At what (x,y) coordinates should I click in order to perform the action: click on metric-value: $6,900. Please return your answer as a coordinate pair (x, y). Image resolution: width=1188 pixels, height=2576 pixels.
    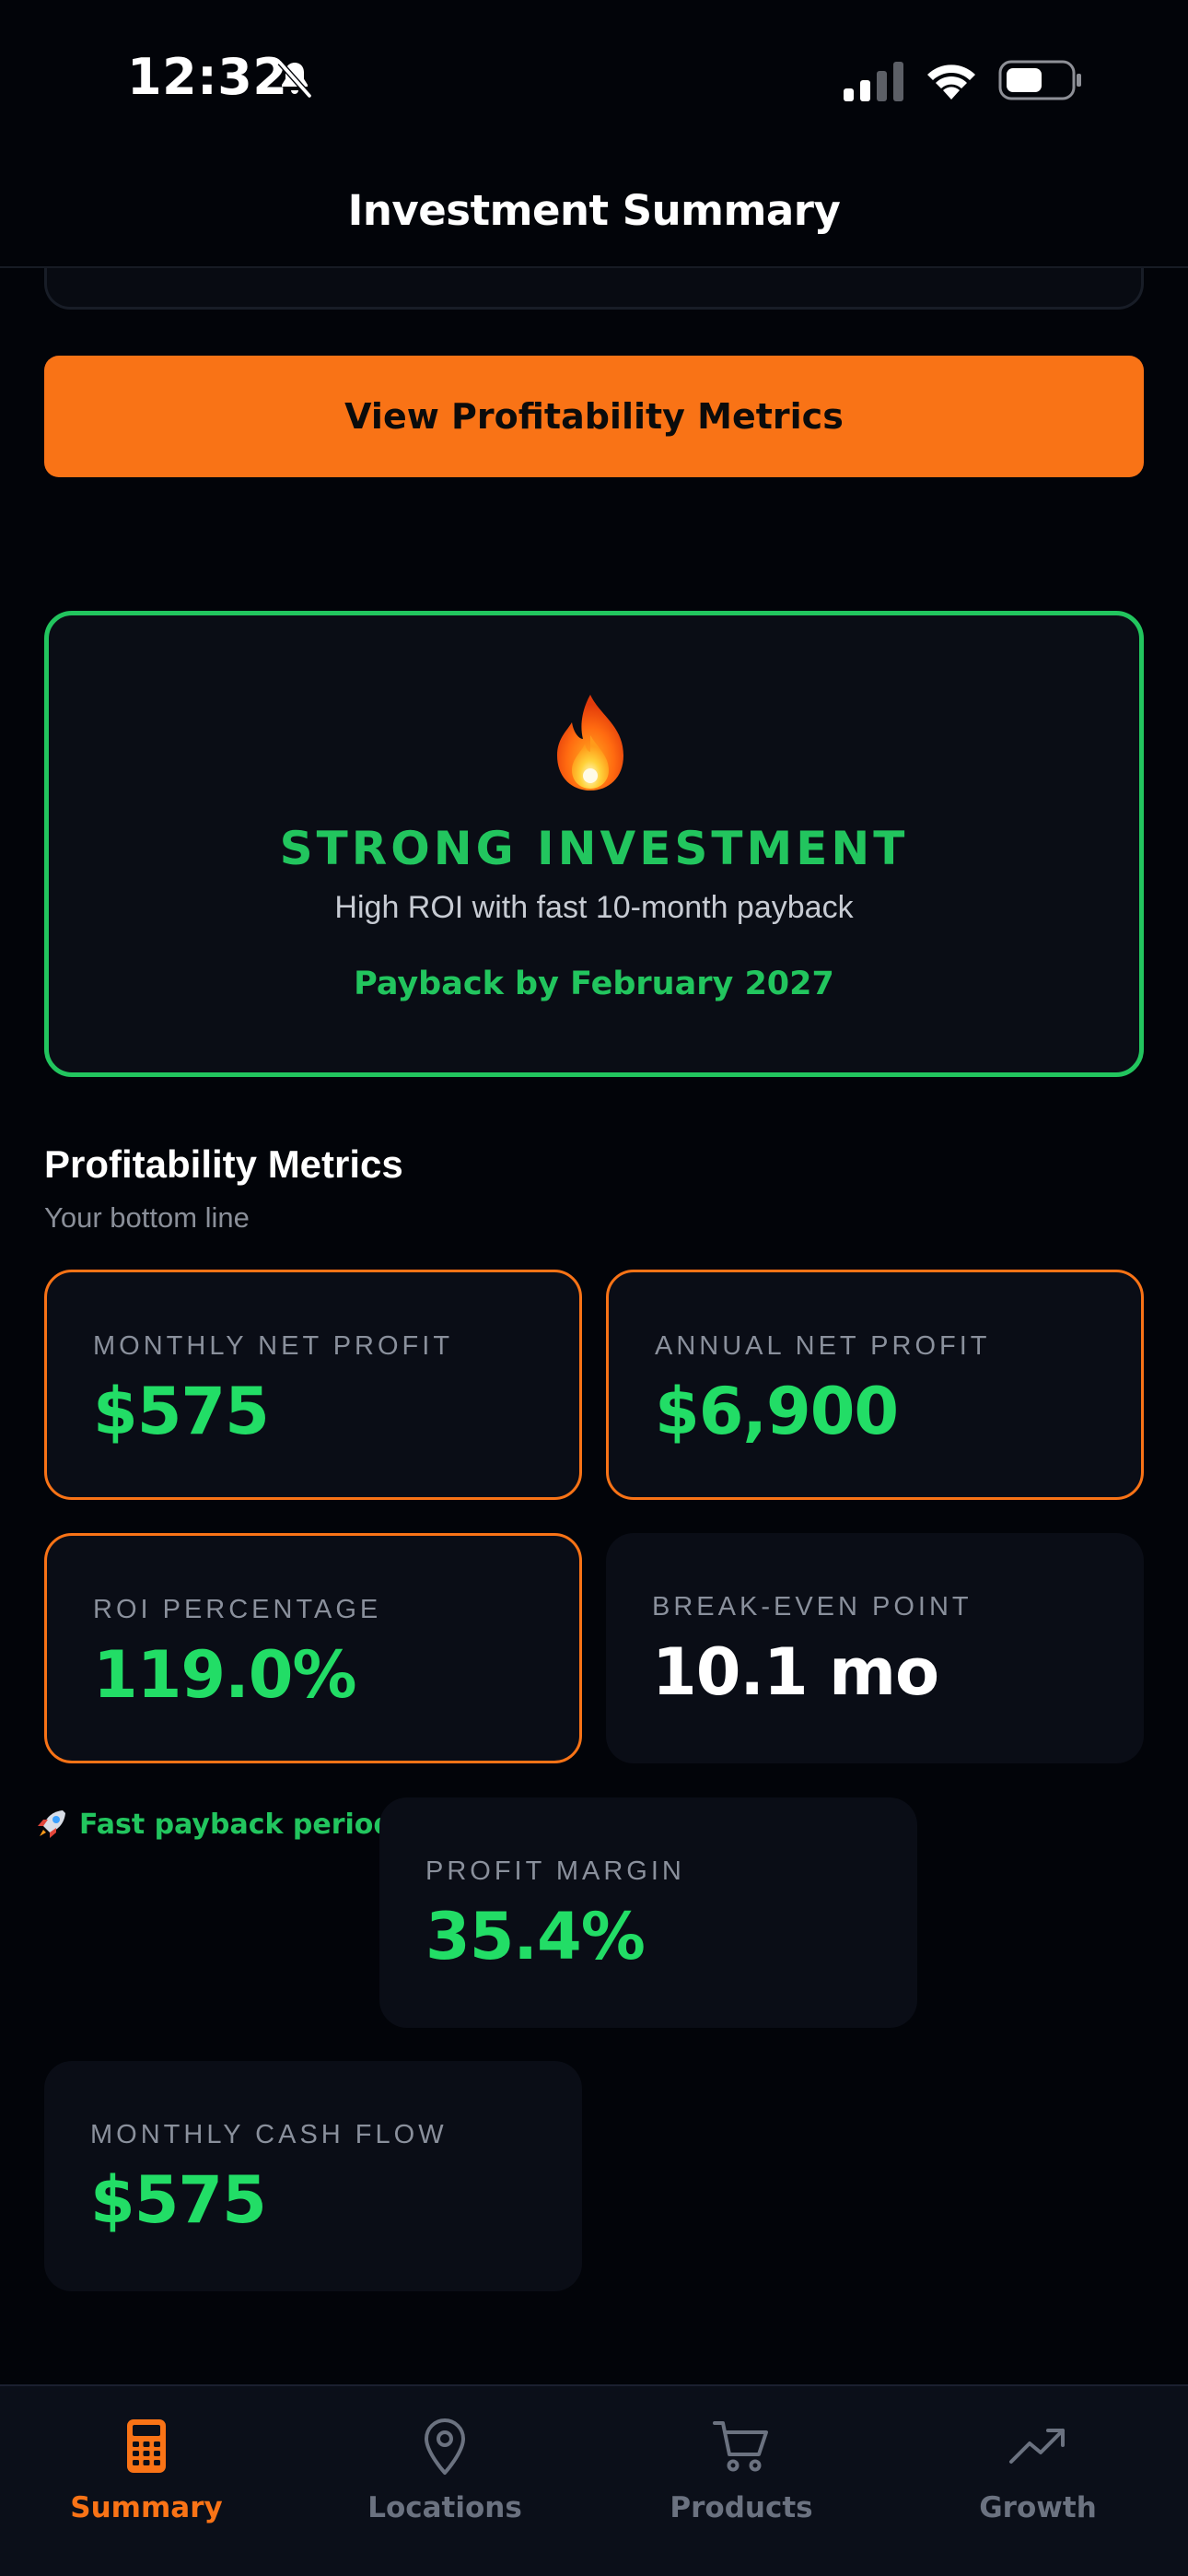
    Looking at the image, I should click on (777, 1411).